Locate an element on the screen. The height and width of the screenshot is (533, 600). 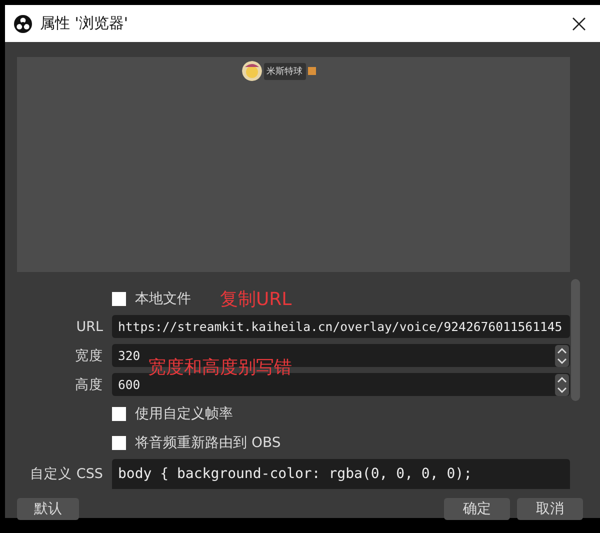
annotation-text: 复制URL is located at coordinates (256, 299).